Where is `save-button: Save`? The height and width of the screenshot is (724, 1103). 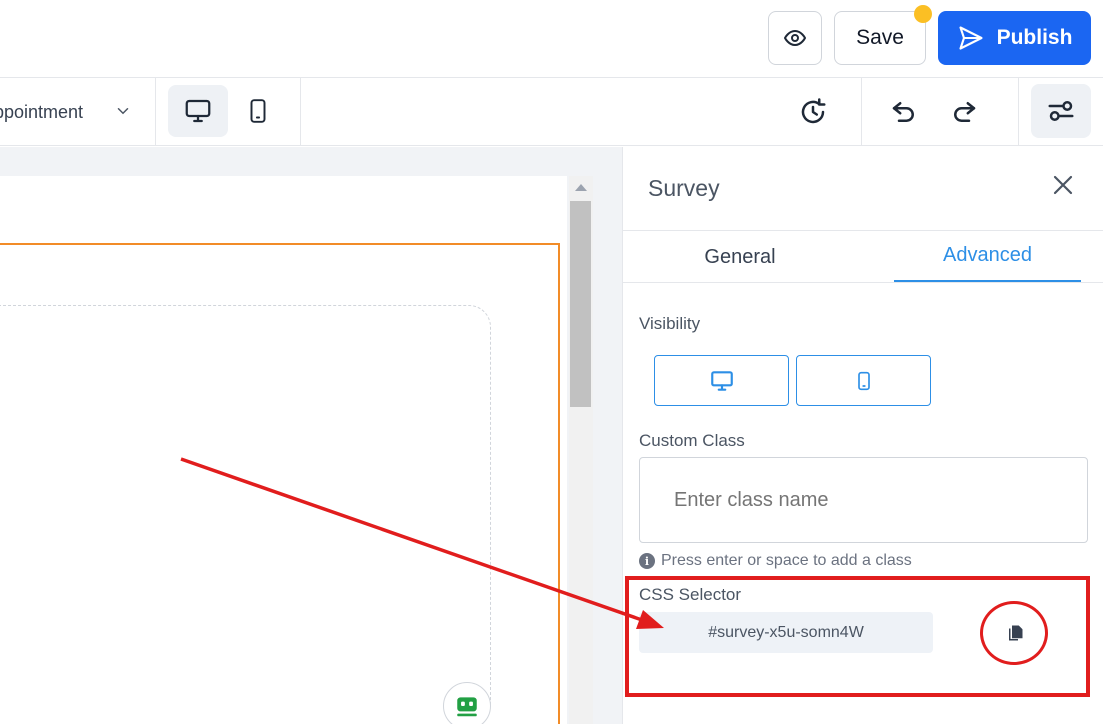 save-button: Save is located at coordinates (880, 38).